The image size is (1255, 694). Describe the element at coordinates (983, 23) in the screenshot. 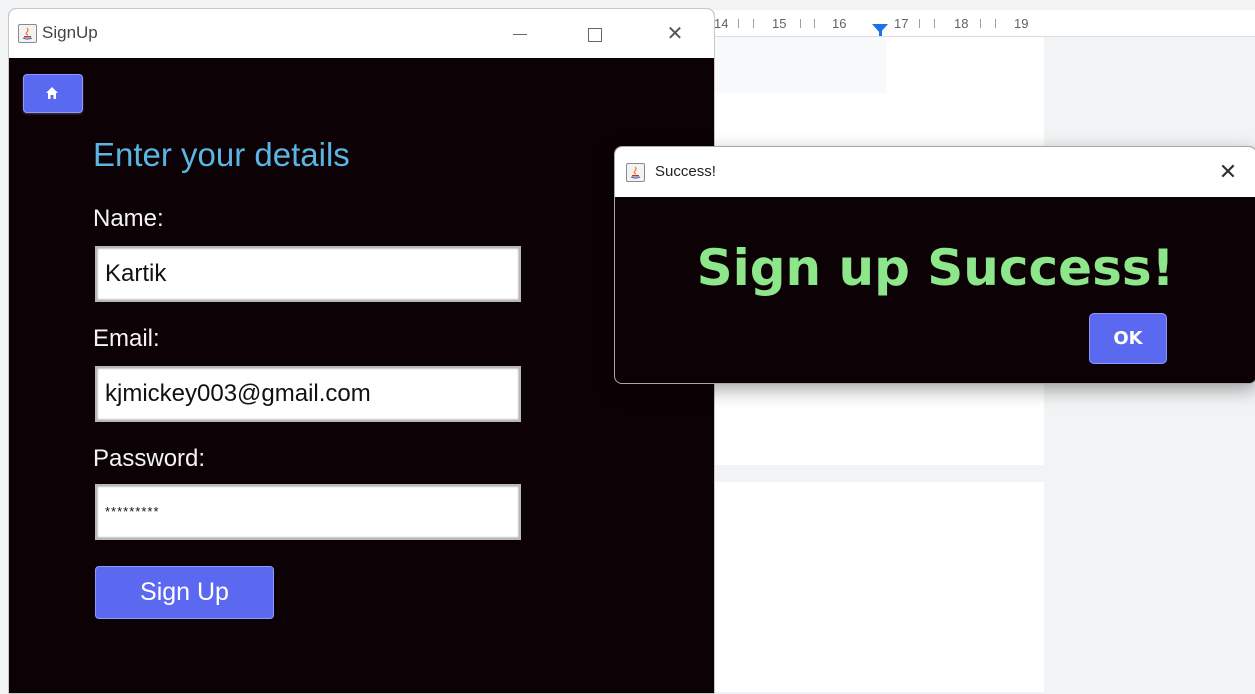

I see `ruler: 14 15 16 17 18 19` at that location.